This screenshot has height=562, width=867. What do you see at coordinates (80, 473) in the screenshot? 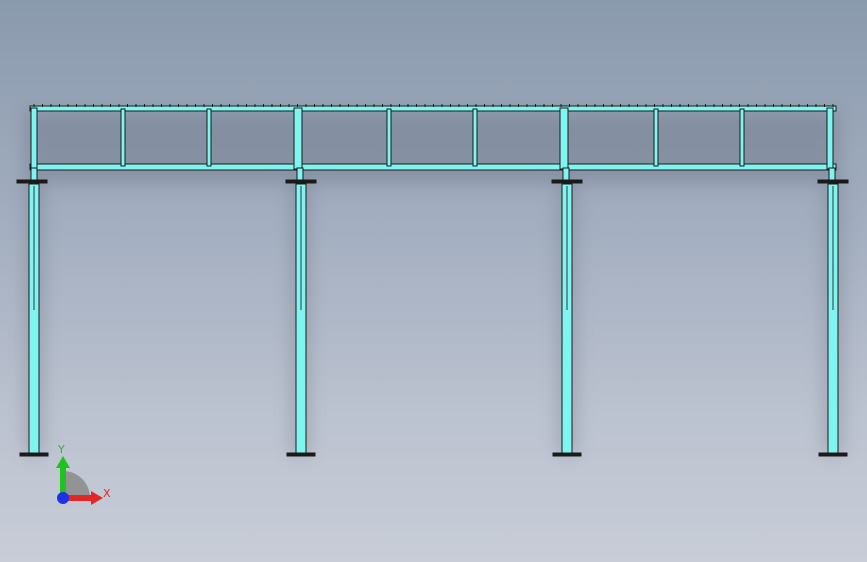
I see `orientation-triad: Y X` at bounding box center [80, 473].